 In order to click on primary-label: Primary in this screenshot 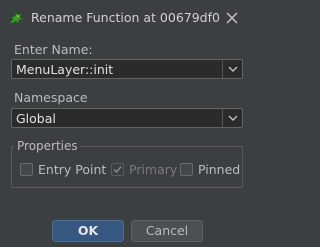, I will do `click(153, 169)`.